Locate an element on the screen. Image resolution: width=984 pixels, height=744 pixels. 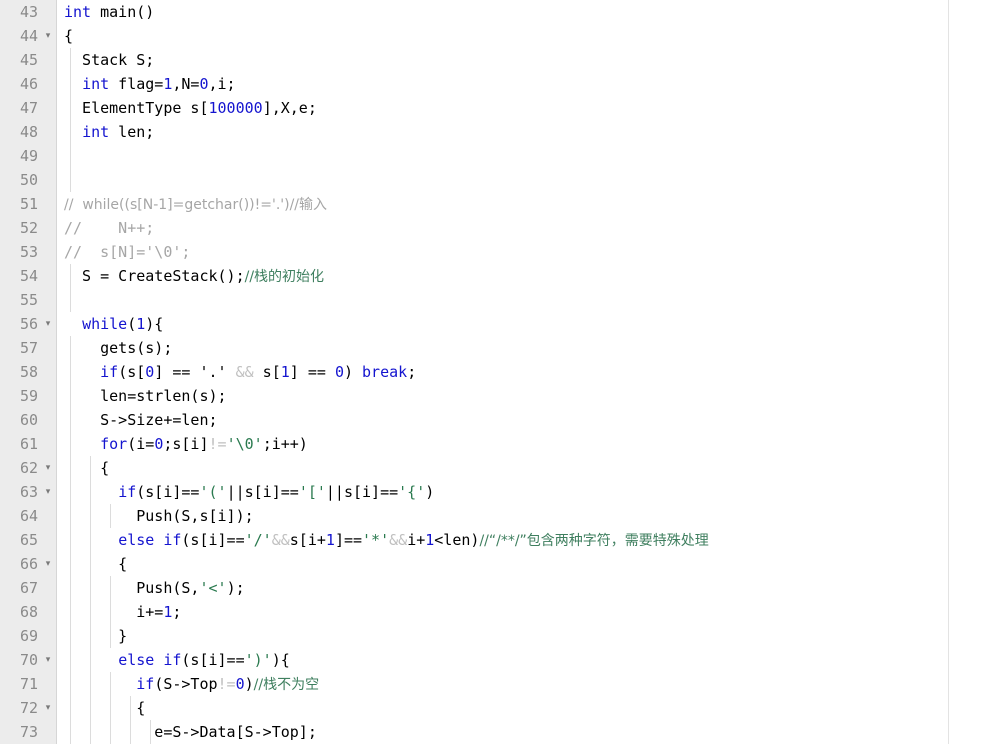
line-content: Stack S; is located at coordinates (106, 60).